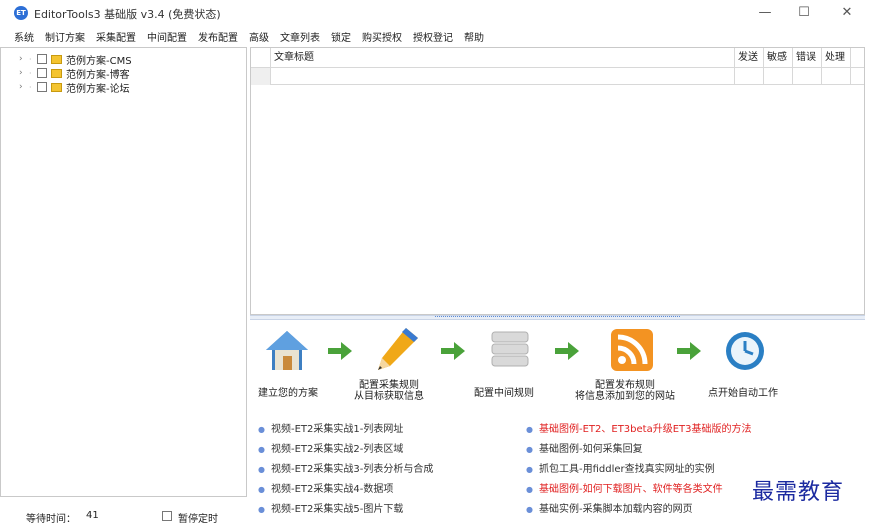 The image size is (875, 525). I want to click on tutorial-link: ● 抓包工具-用fiddler查找真实网址的实例, so click(620, 467).